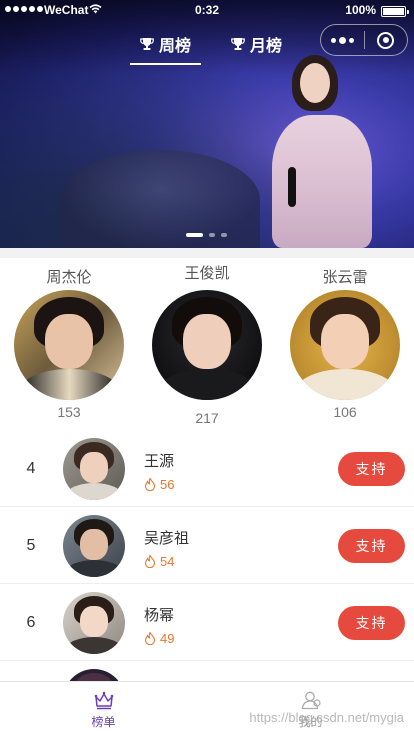 This screenshot has width=414, height=737. Describe the element at coordinates (345, 277) in the screenshot. I see `podium-name: 张云雷` at that location.